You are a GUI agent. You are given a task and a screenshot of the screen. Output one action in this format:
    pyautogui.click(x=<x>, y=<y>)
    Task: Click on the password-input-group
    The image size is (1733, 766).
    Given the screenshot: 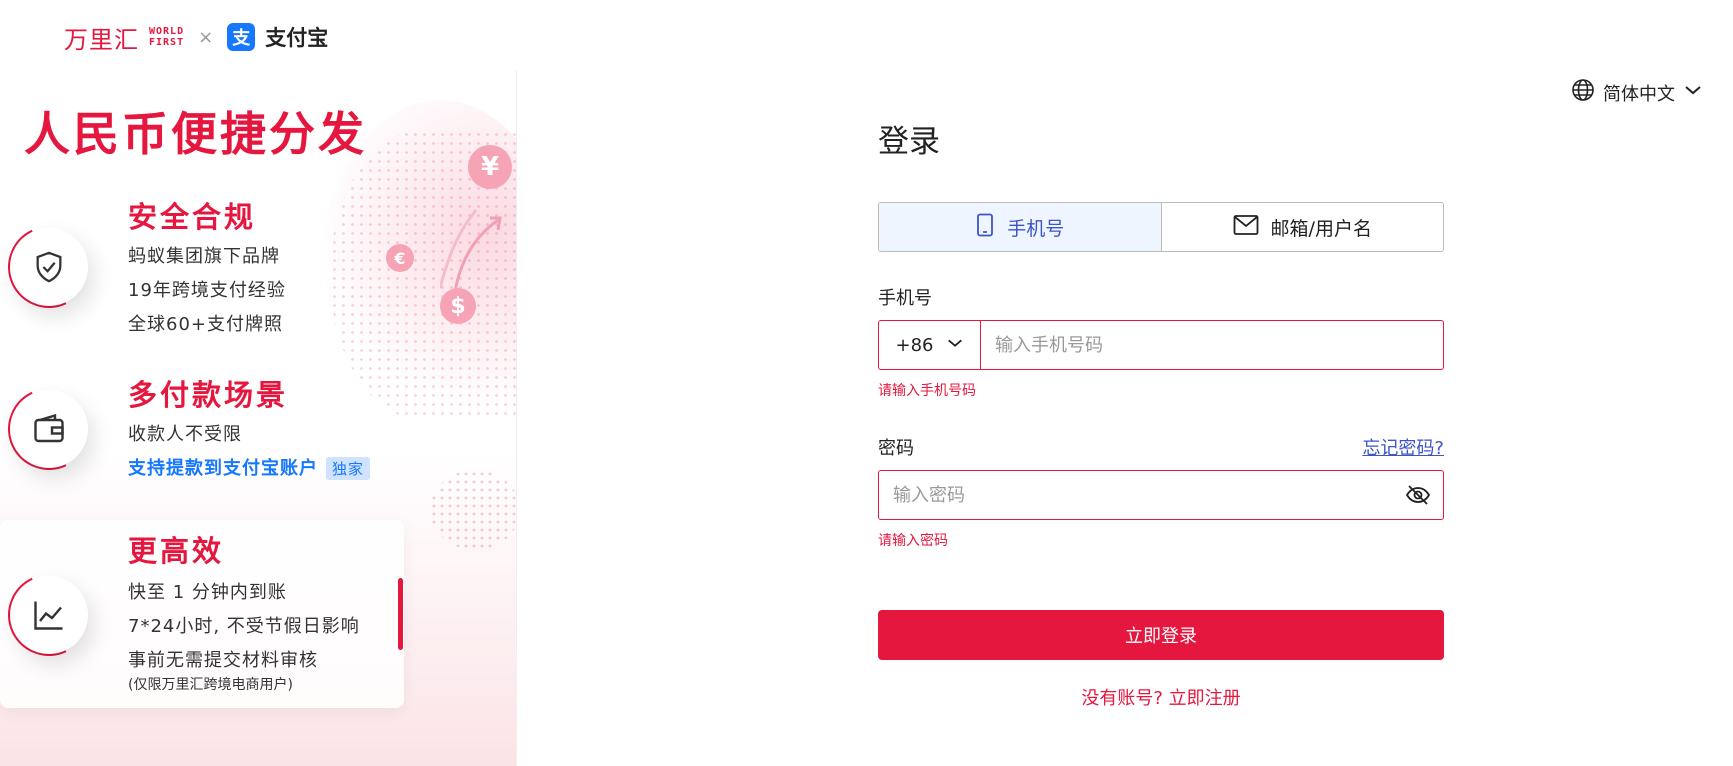 What is the action you would take?
    pyautogui.click(x=1161, y=495)
    